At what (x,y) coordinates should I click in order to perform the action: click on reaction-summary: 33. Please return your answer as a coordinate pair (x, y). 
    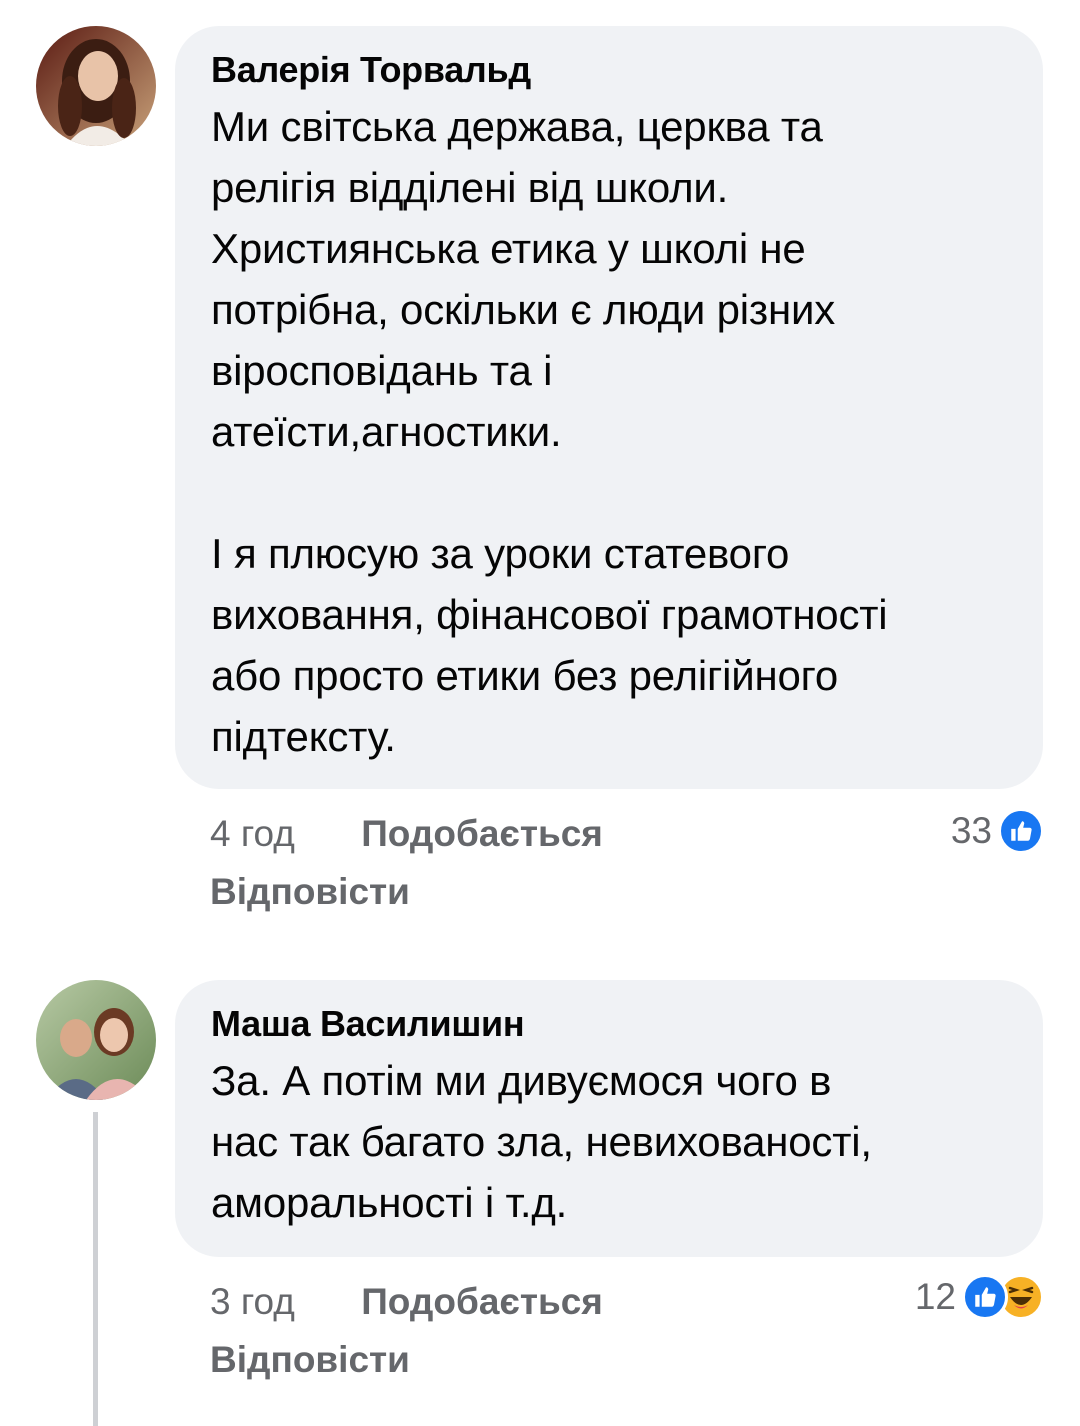
    Looking at the image, I should click on (997, 831).